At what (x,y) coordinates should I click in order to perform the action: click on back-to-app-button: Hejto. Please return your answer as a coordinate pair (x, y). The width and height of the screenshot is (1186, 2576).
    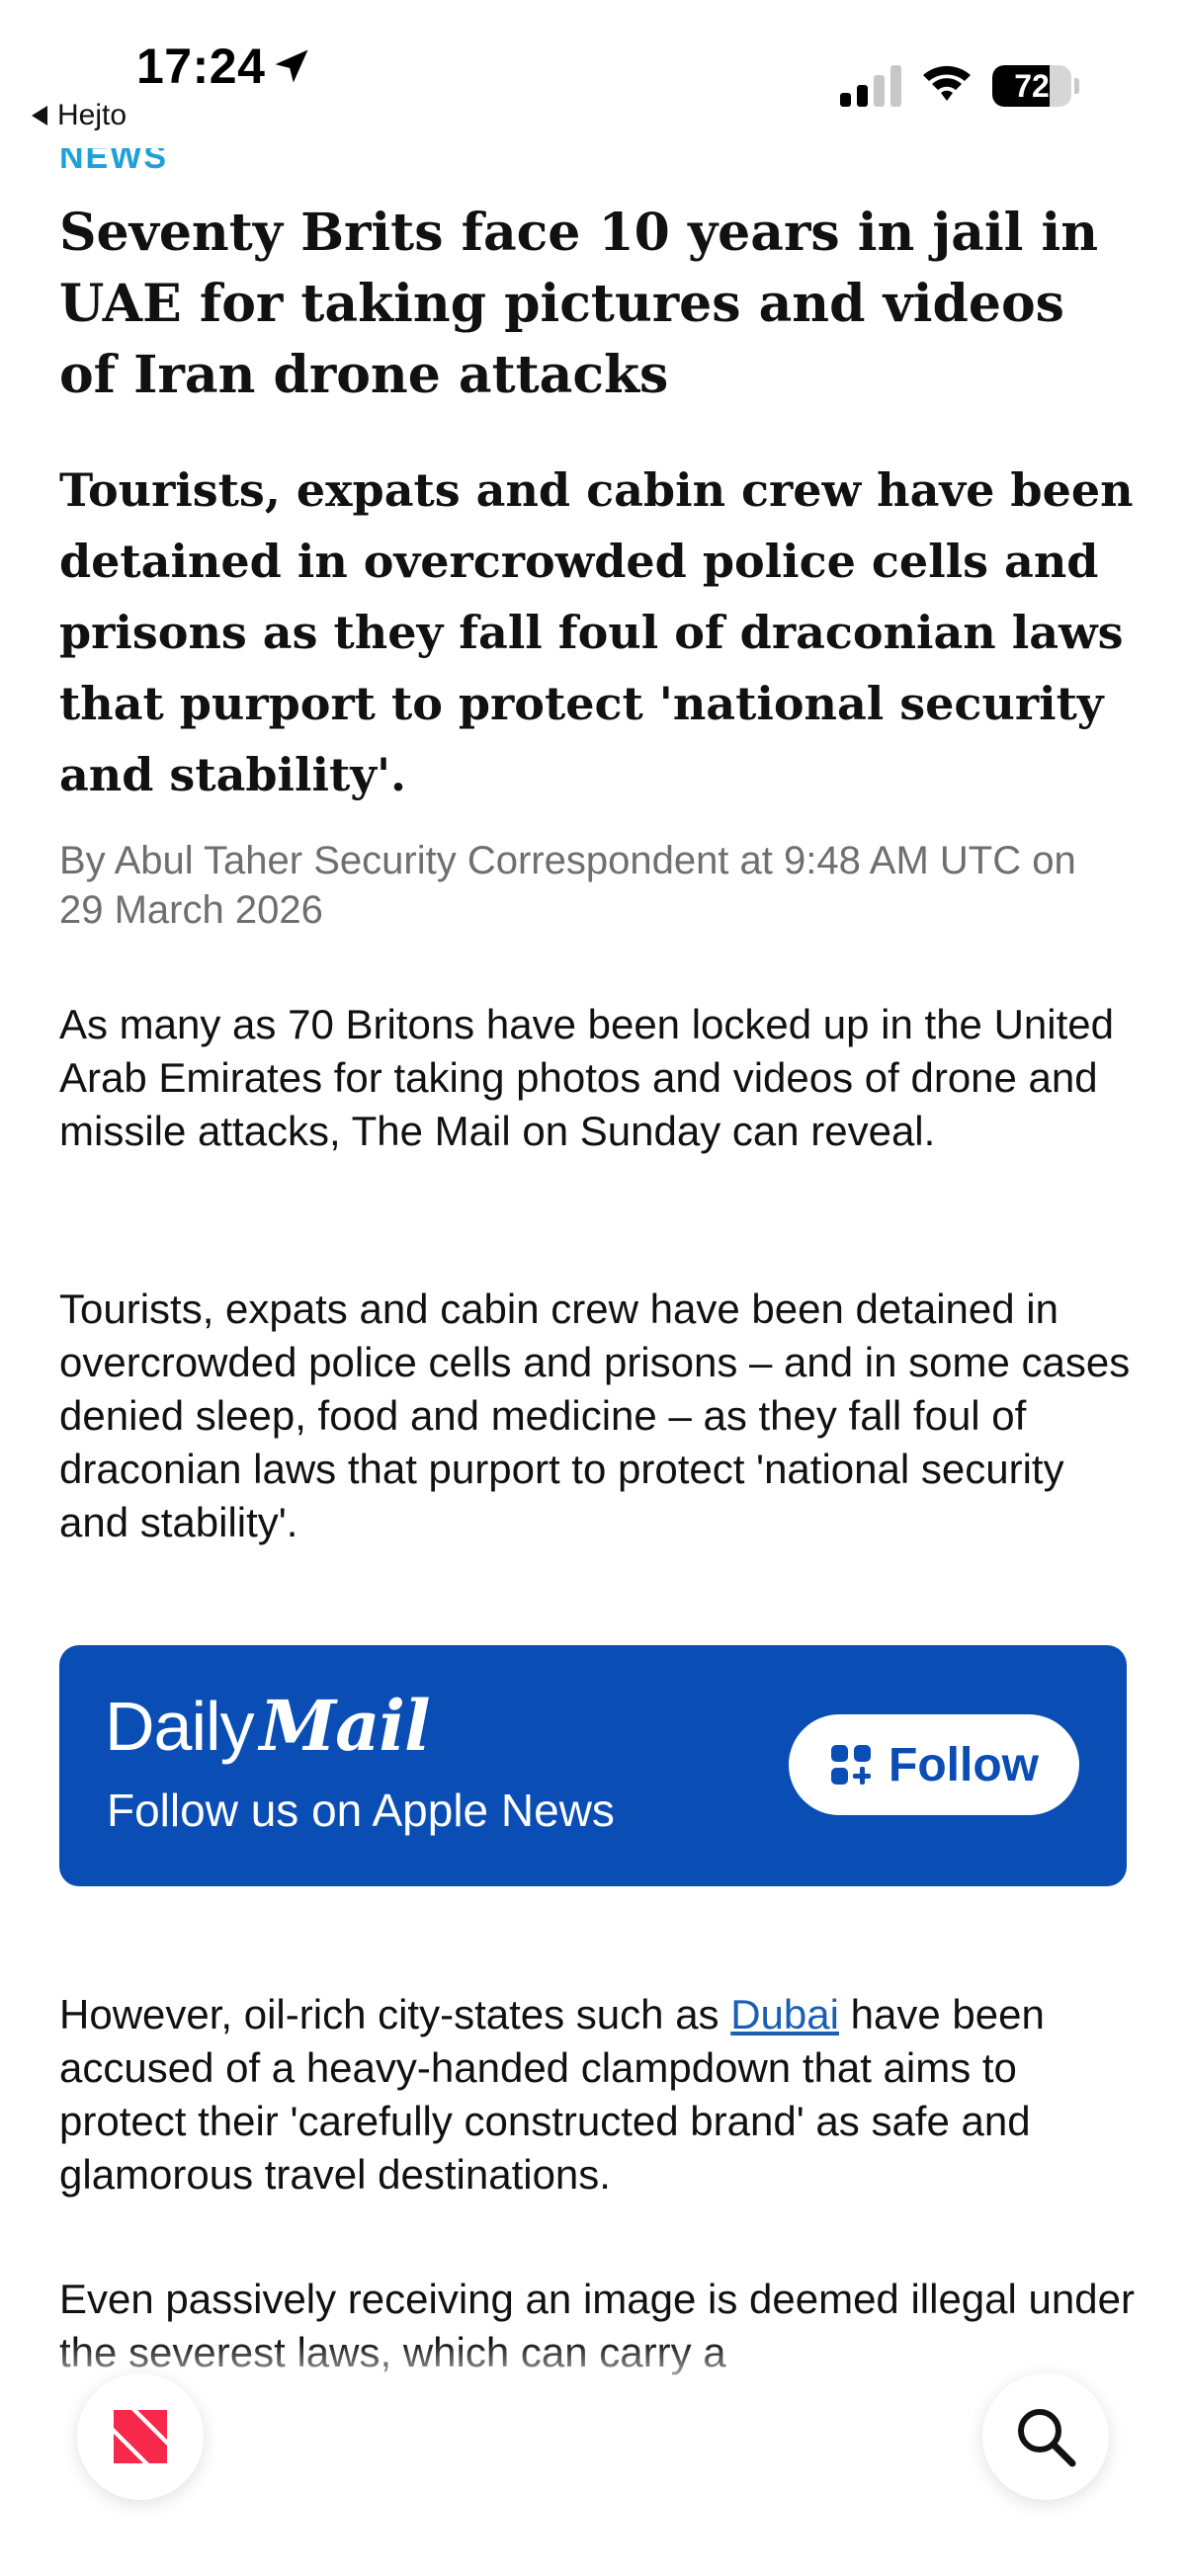
    Looking at the image, I should click on (79, 115).